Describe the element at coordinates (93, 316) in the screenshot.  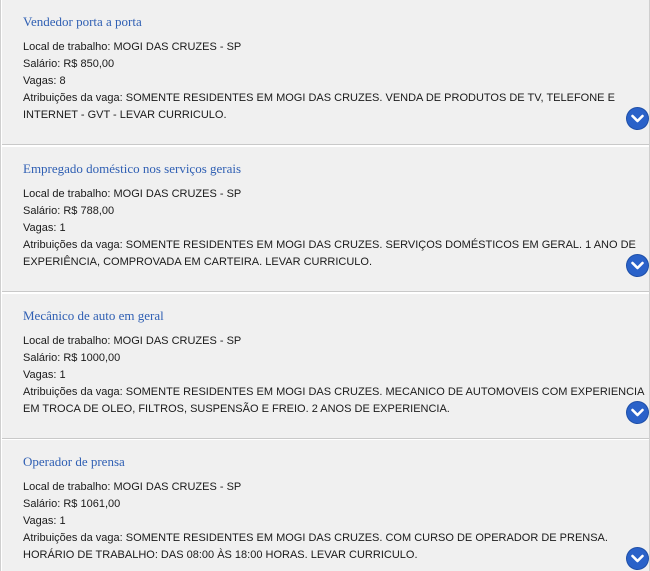
I see `job-title: Mecânico de auto em geral` at that location.